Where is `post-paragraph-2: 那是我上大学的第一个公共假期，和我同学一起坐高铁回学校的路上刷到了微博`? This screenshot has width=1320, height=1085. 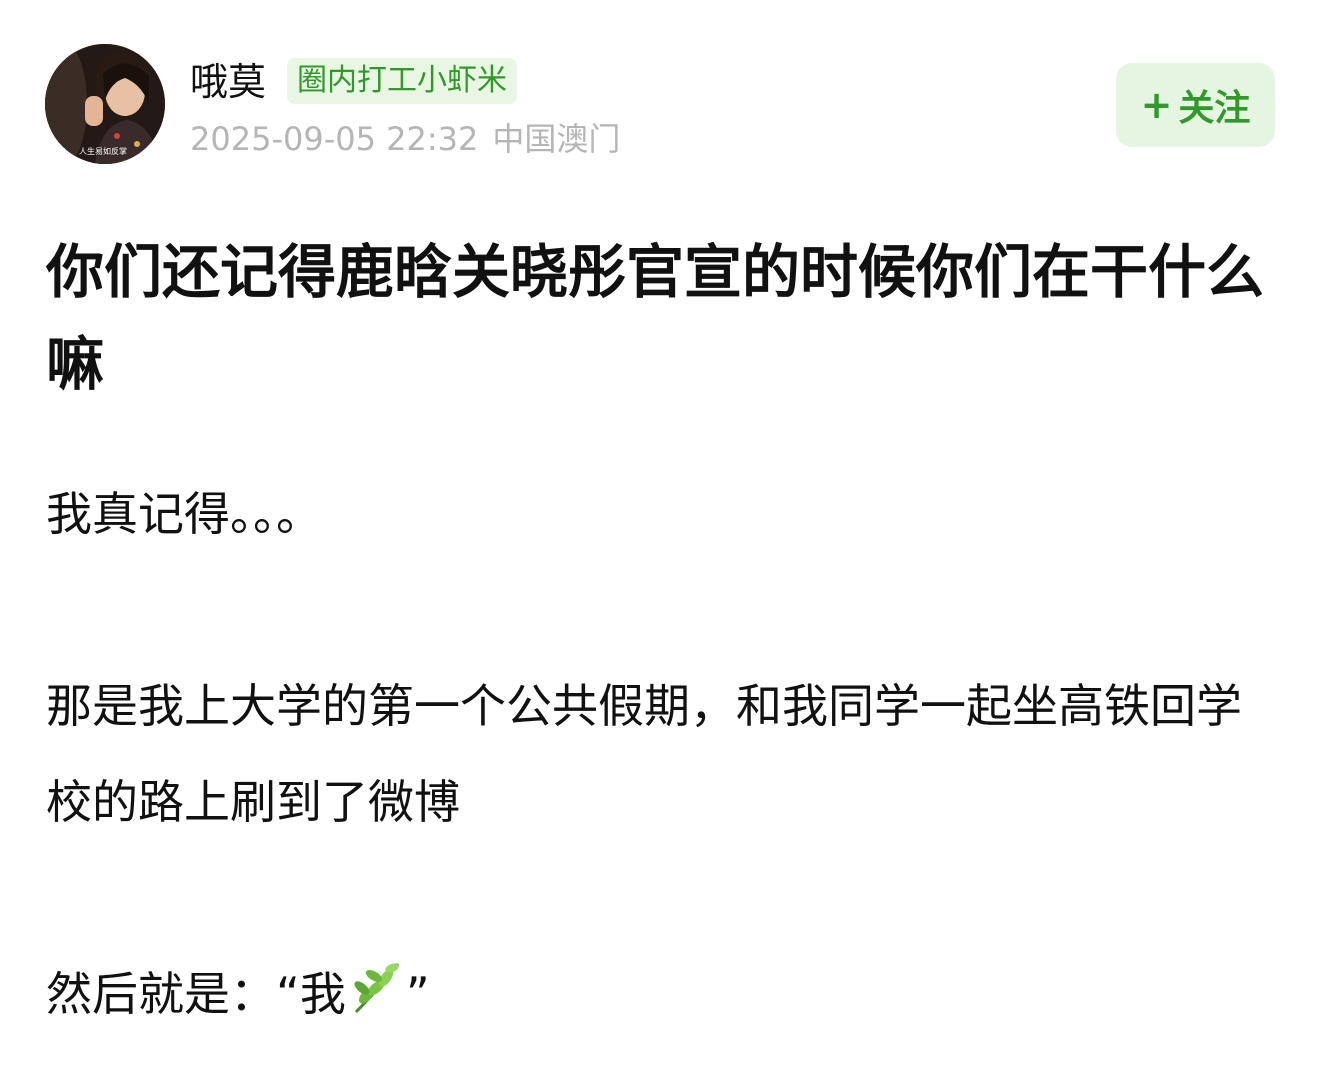
post-paragraph-2: 那是我上大学的第一个公共假期，和我同学一起坐高铁回学校的路上刷到了微博 is located at coordinates (644, 754).